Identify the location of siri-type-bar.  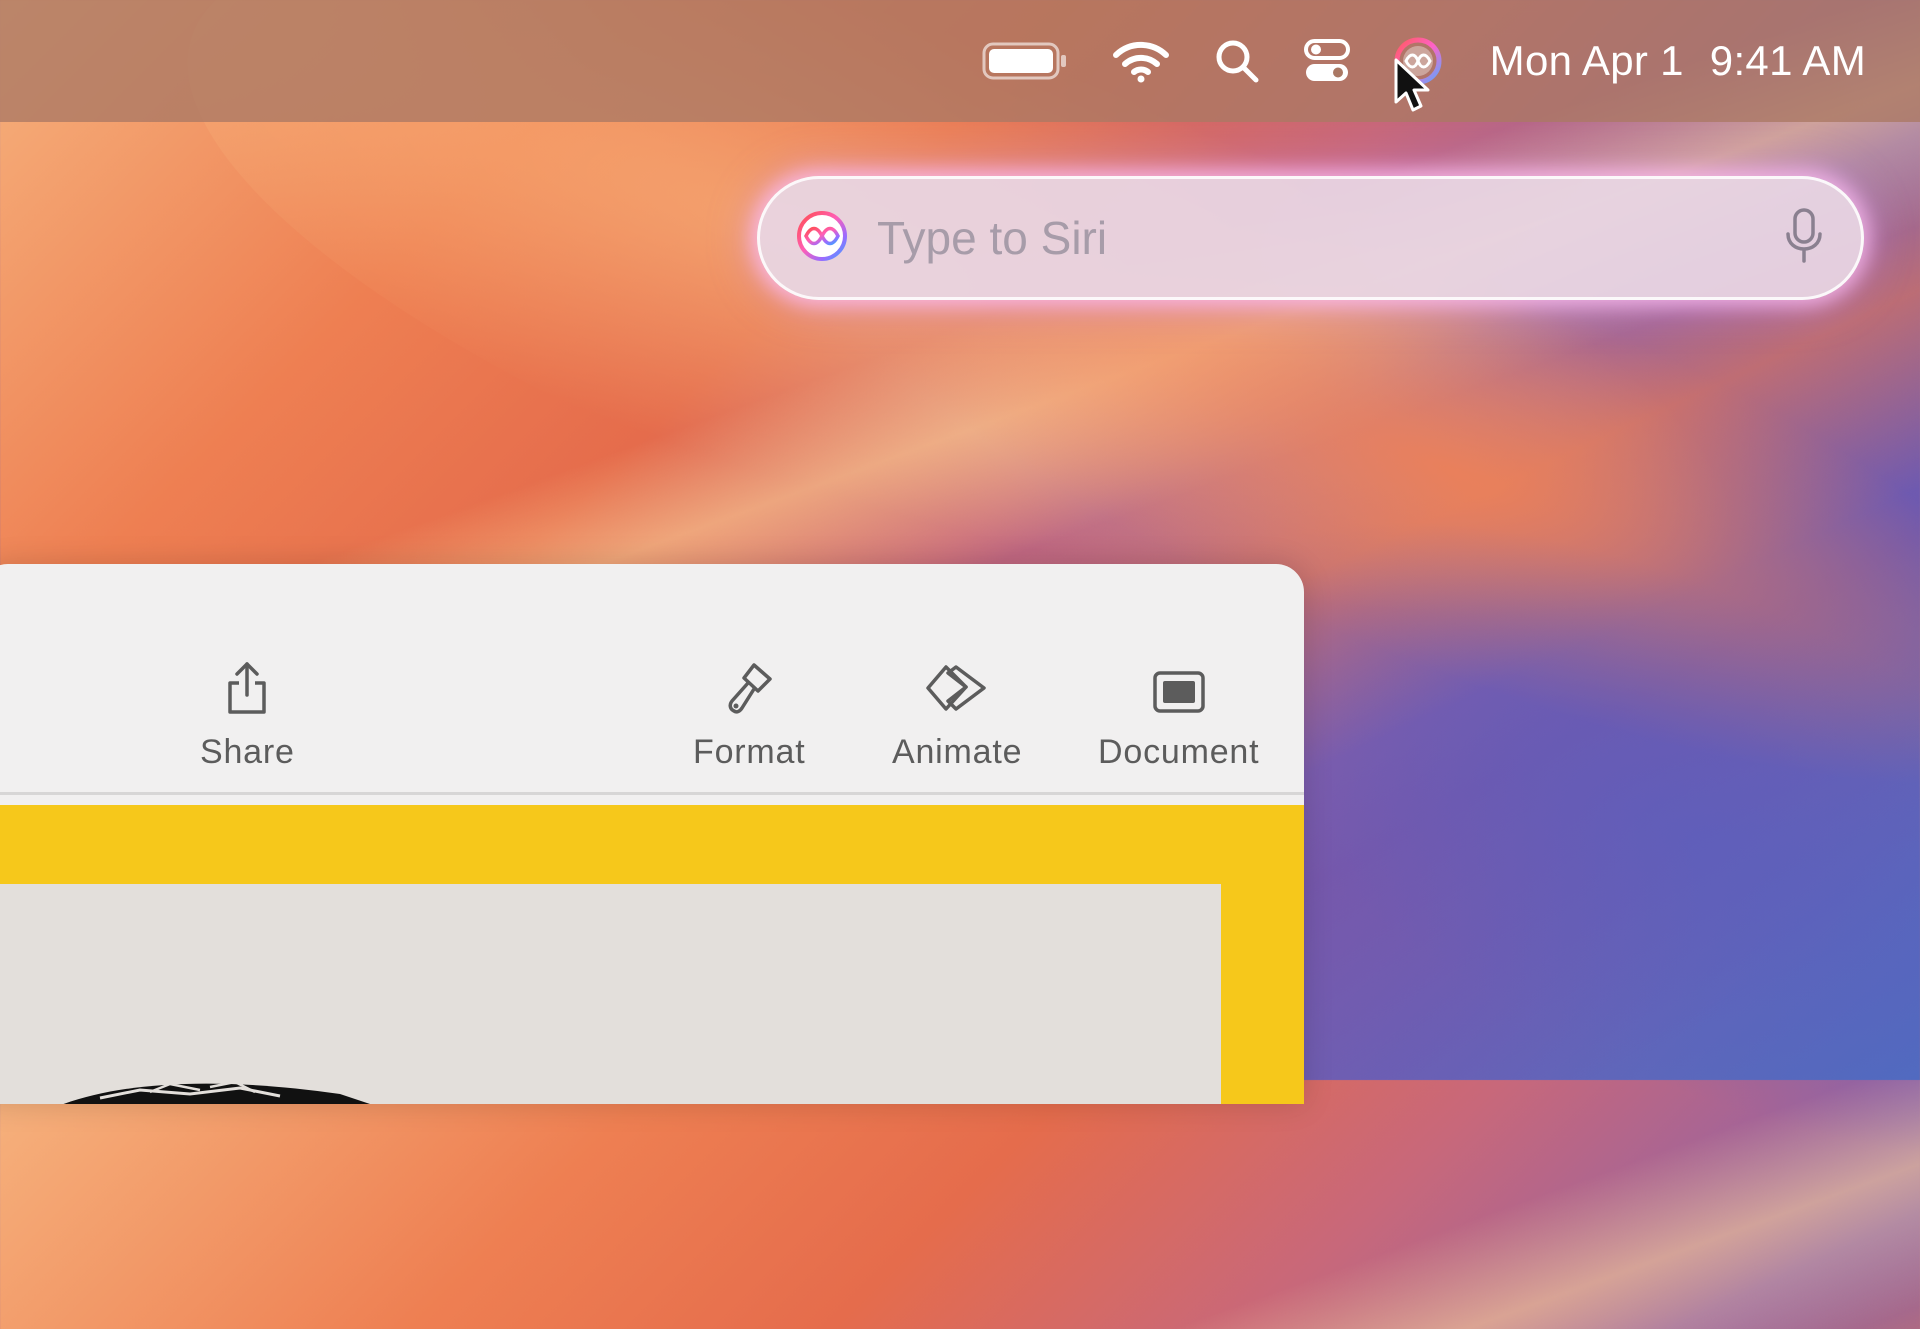
(1310, 238).